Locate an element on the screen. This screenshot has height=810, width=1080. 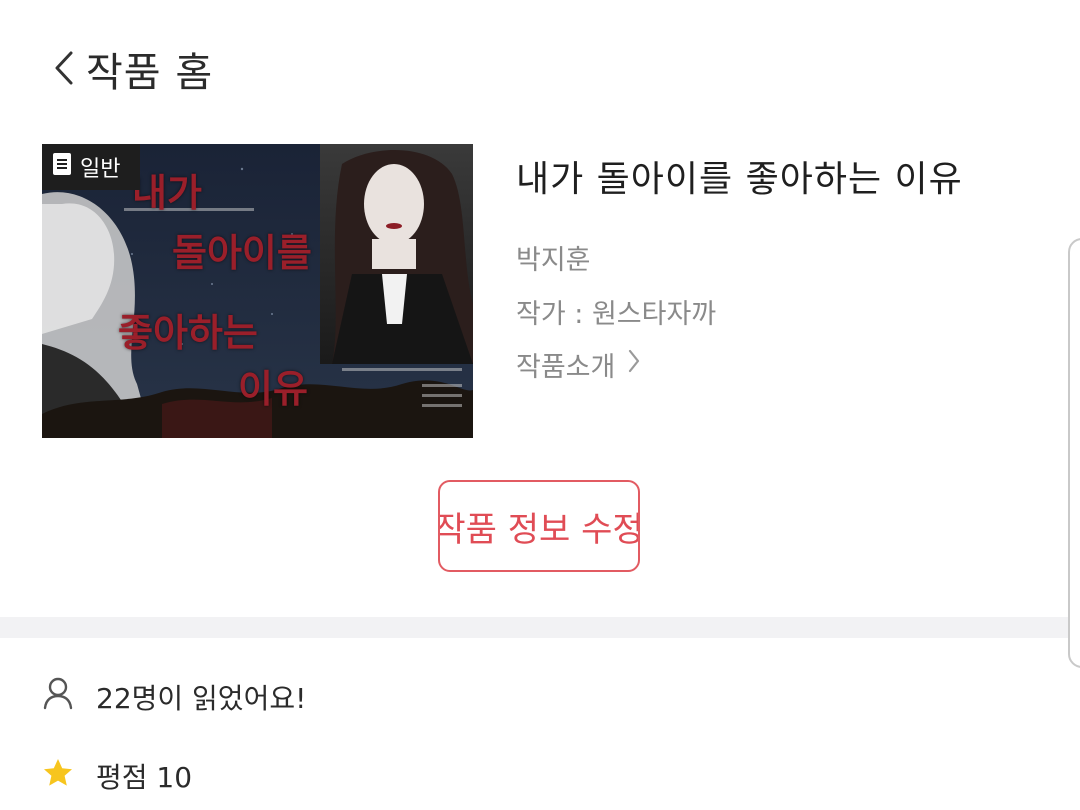
back-button is located at coordinates (64, 70).